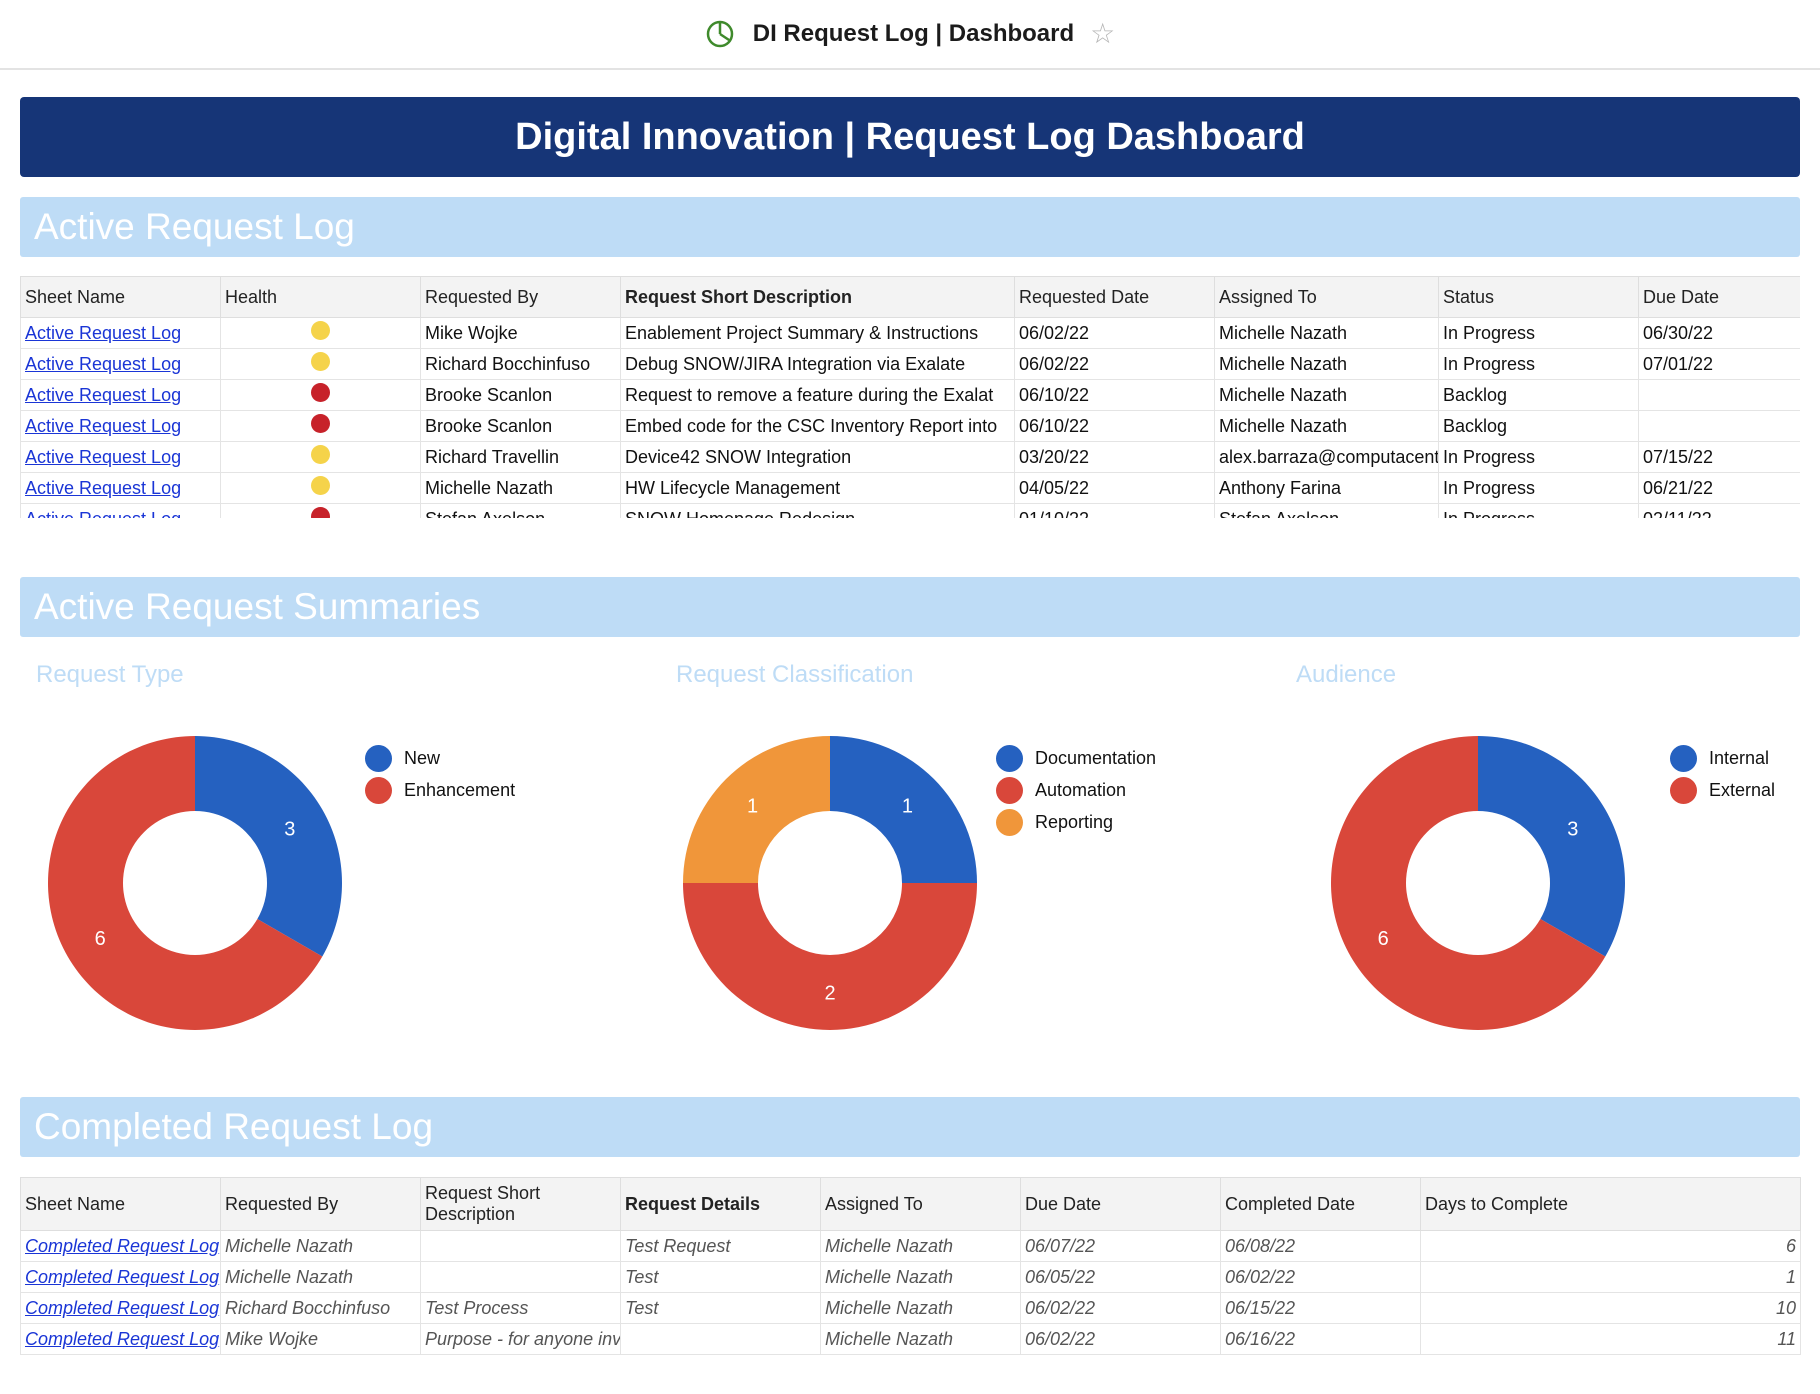  Describe the element at coordinates (1683, 758) in the screenshot. I see `legend-swatch-icon` at that location.